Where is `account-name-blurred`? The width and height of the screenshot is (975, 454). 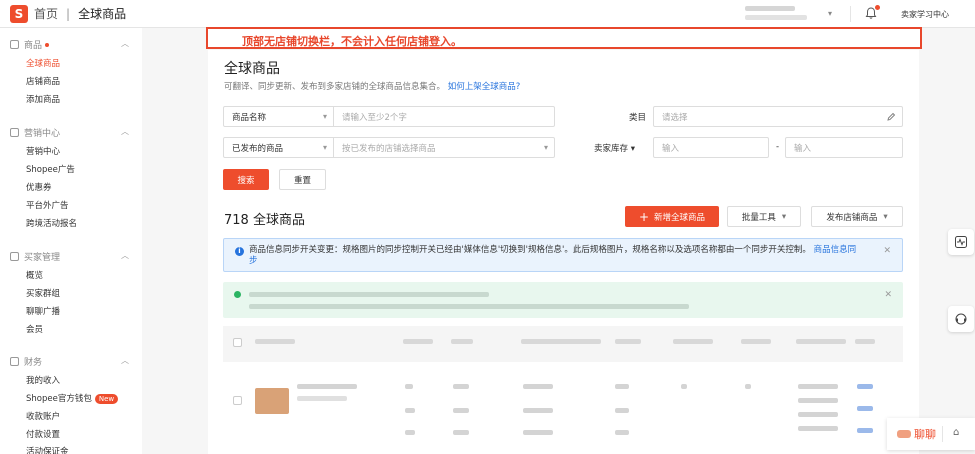 account-name-blurred is located at coordinates (770, 8).